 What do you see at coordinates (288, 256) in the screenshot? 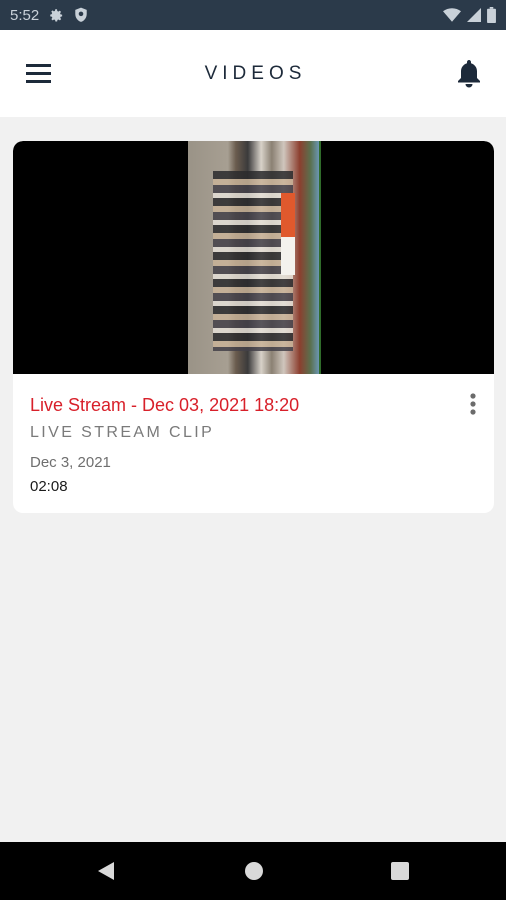
I see `video-frame-tent-white` at bounding box center [288, 256].